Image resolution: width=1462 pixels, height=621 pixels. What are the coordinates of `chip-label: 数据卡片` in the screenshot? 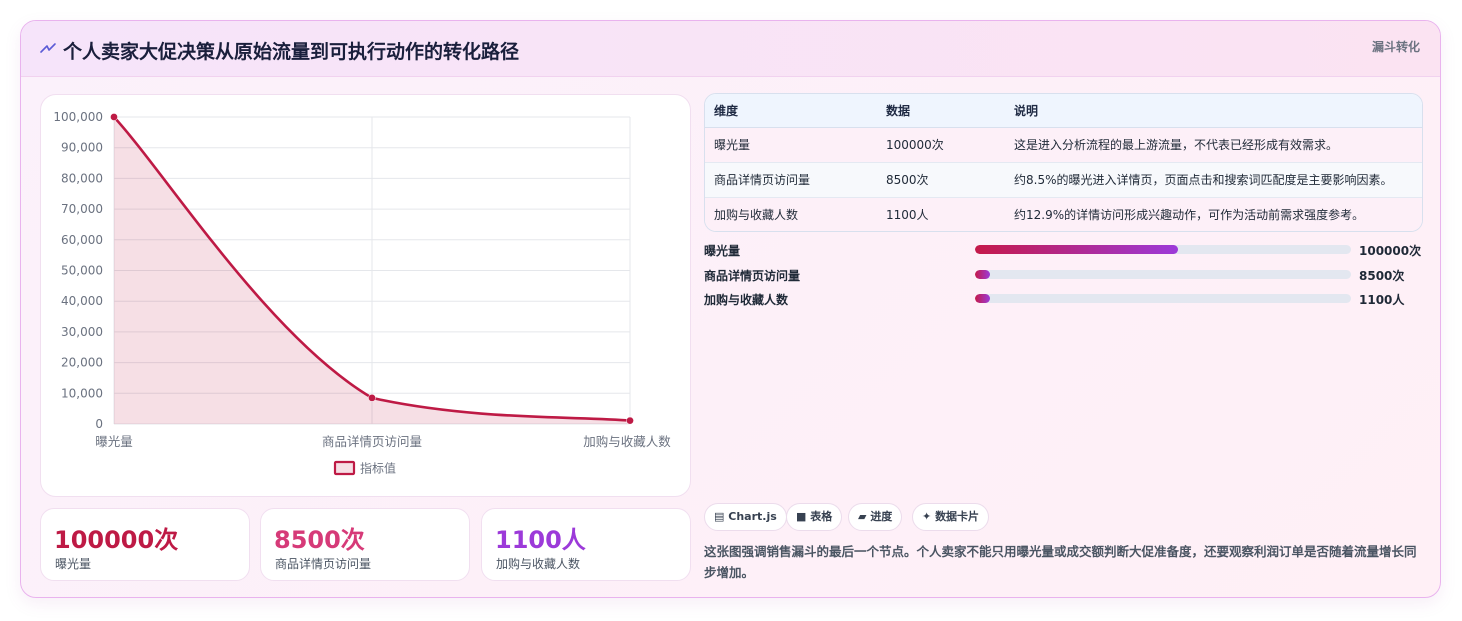 It's located at (957, 516).